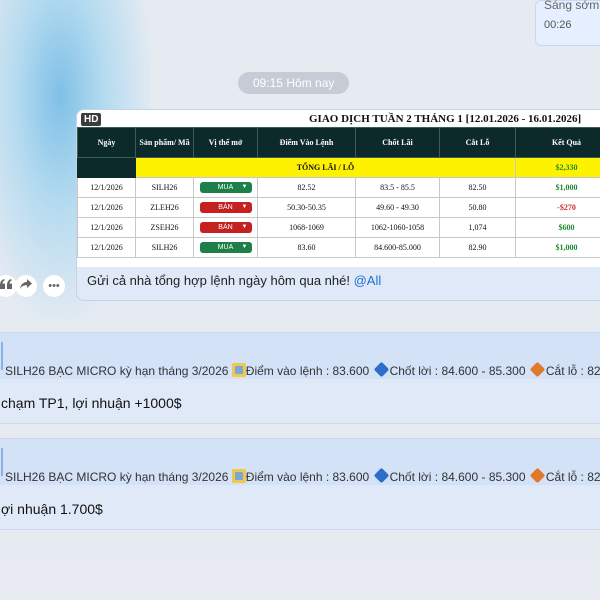 The height and width of the screenshot is (600, 600). I want to click on total-row: TỔNG LÃI / LỖ $2,330, so click(338, 167).